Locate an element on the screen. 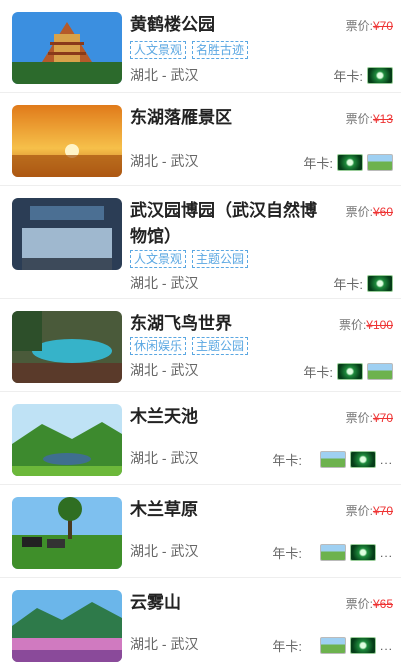 The image size is (401, 664). tag-group: 休闲娱乐 主题公园 is located at coordinates (189, 346).